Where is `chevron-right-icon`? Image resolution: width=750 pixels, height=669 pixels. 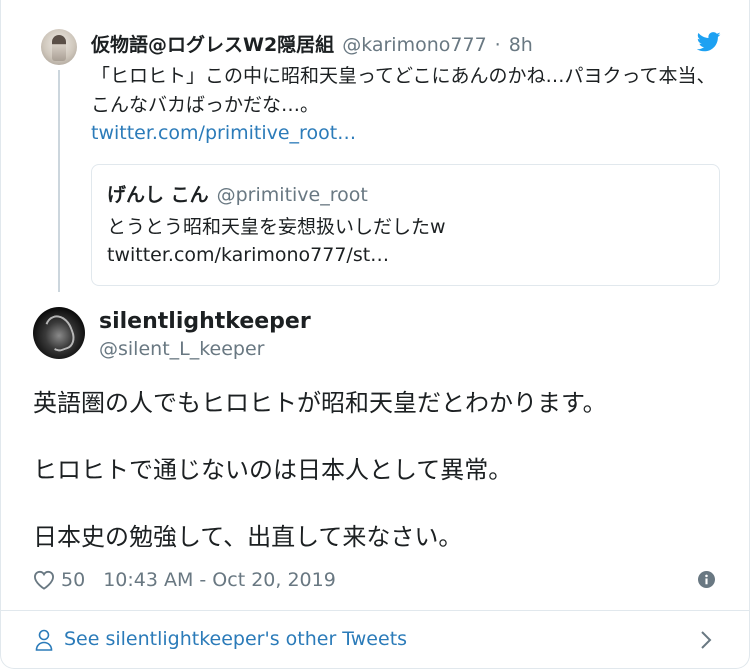
chevron-right-icon is located at coordinates (706, 640).